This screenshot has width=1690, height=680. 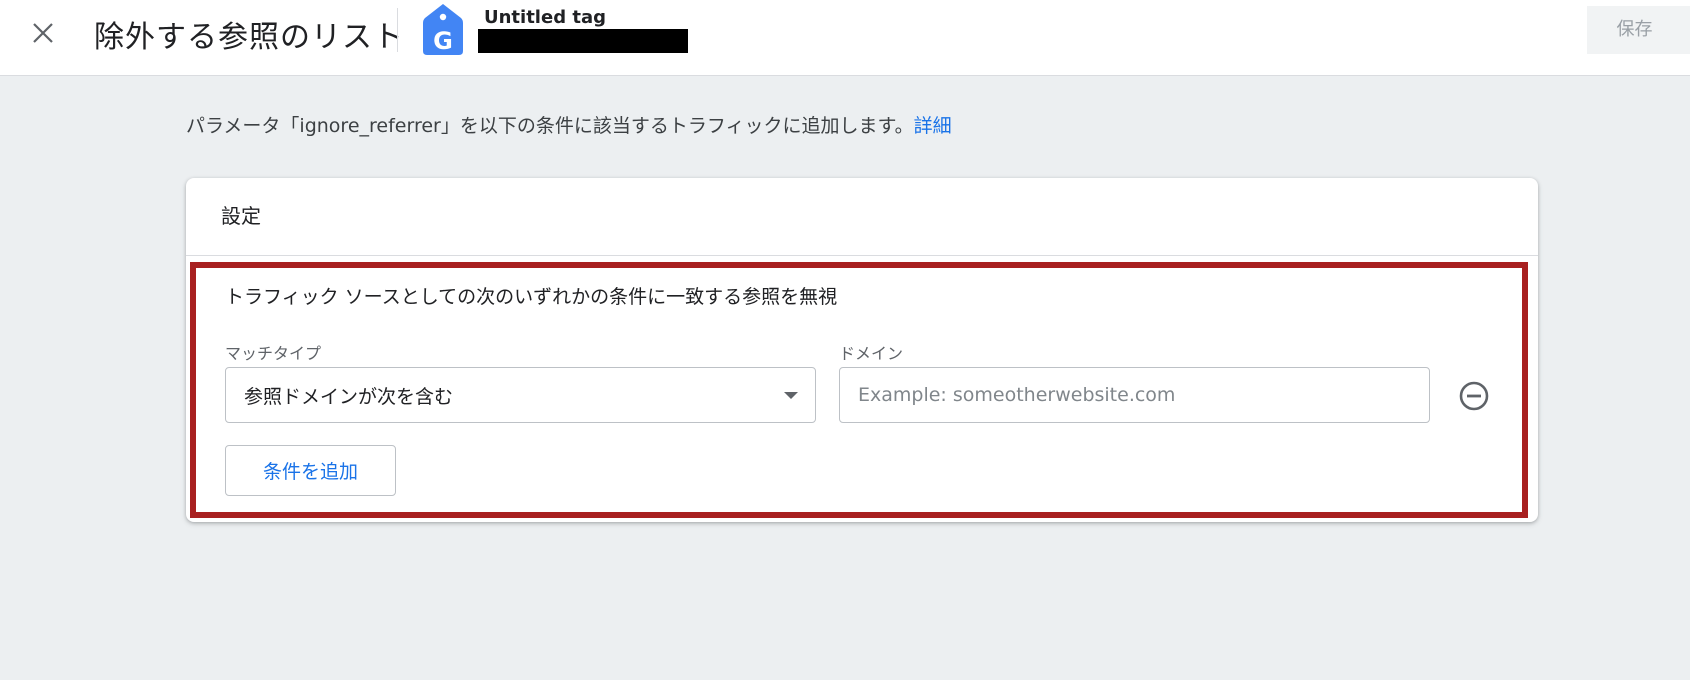 I want to click on redacted-tag-id, so click(x=583, y=41).